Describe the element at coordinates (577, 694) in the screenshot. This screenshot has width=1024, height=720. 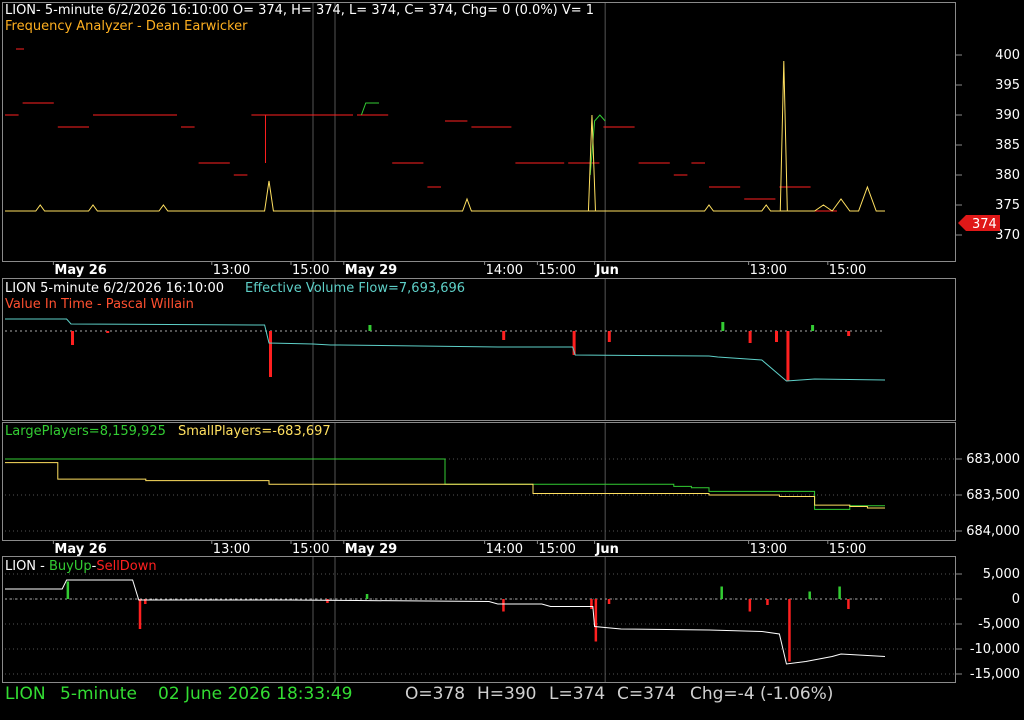
I see `status-low: L=374` at that location.